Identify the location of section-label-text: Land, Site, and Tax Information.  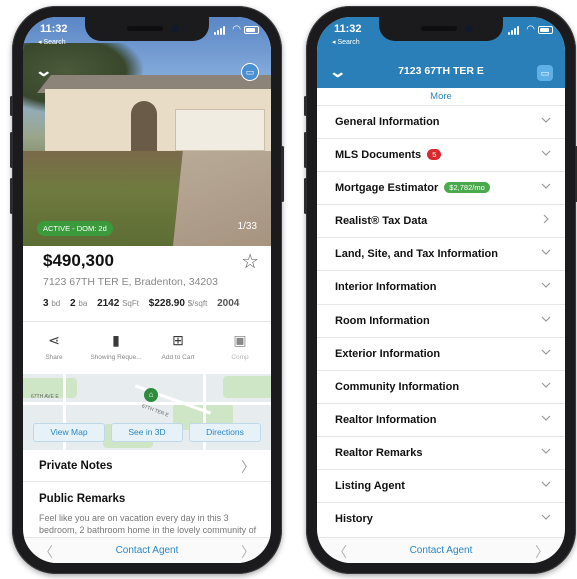
(416, 254).